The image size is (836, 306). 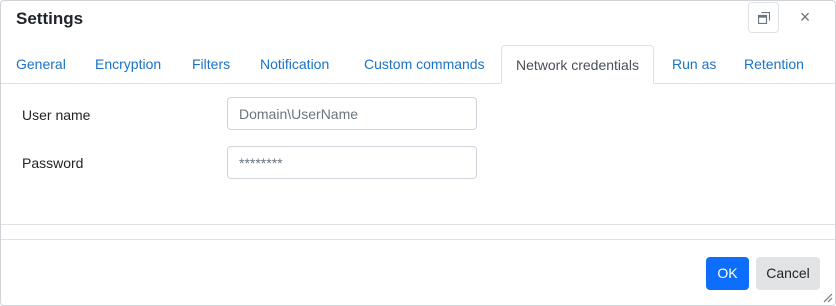 I want to click on tab-general: General, so click(x=41, y=64).